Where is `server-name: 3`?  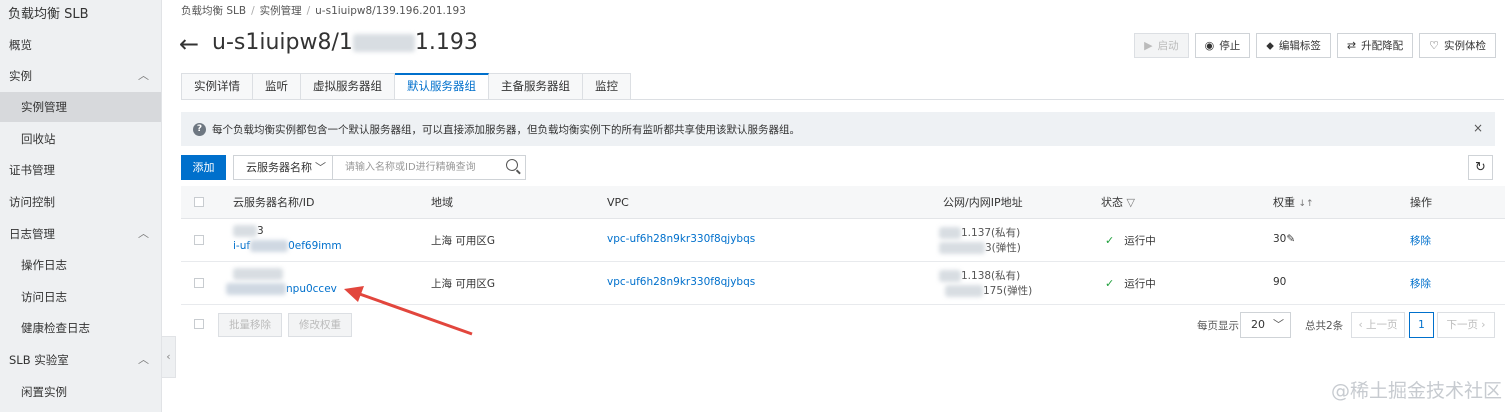
server-name: 3 is located at coordinates (248, 231).